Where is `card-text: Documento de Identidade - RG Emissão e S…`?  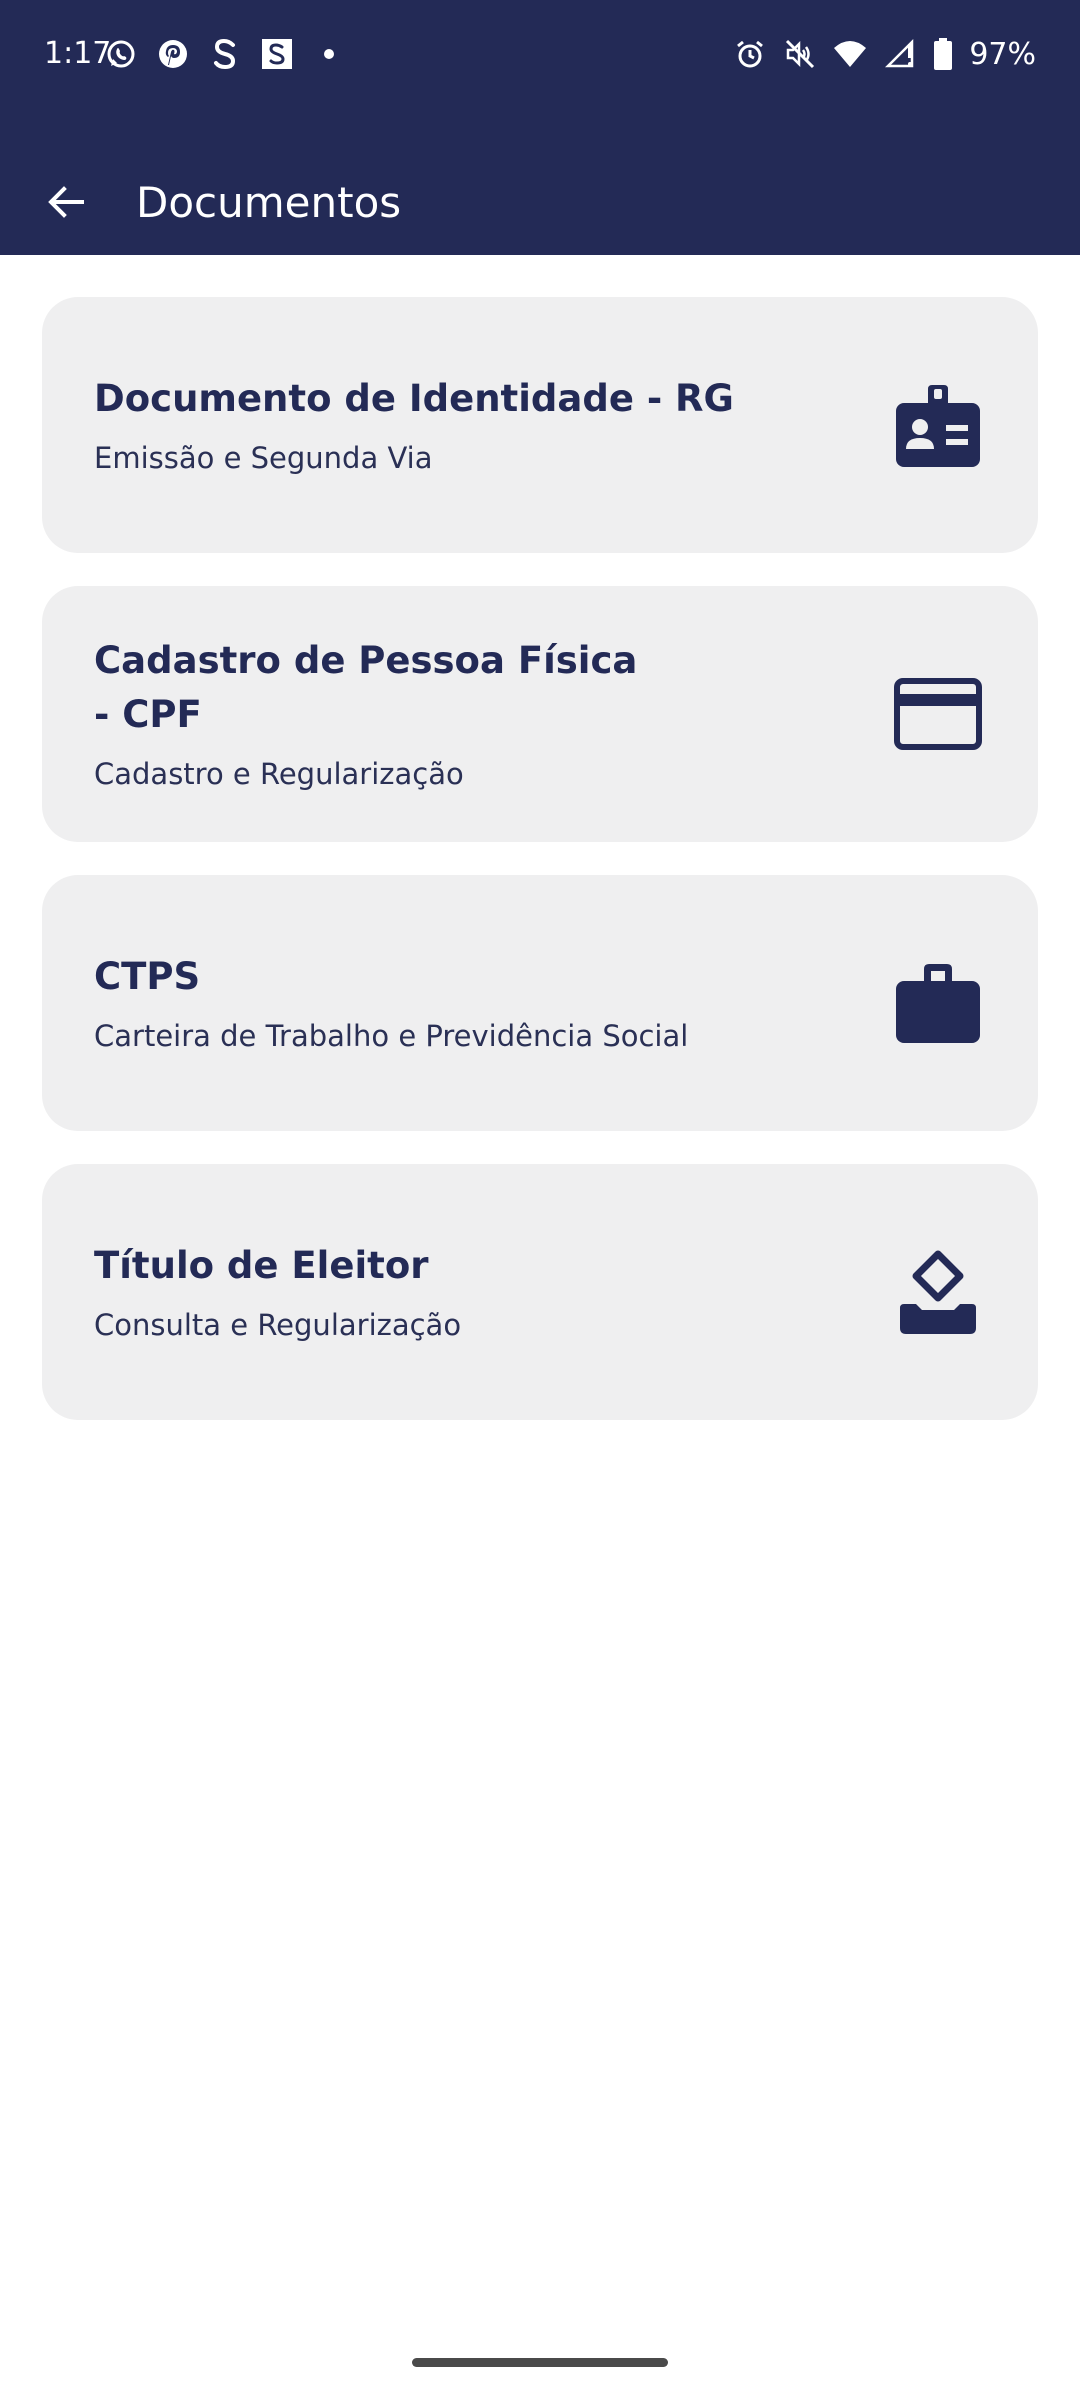 card-text: Documento de Identidade - RG Emissão e S… is located at coordinates (424, 425).